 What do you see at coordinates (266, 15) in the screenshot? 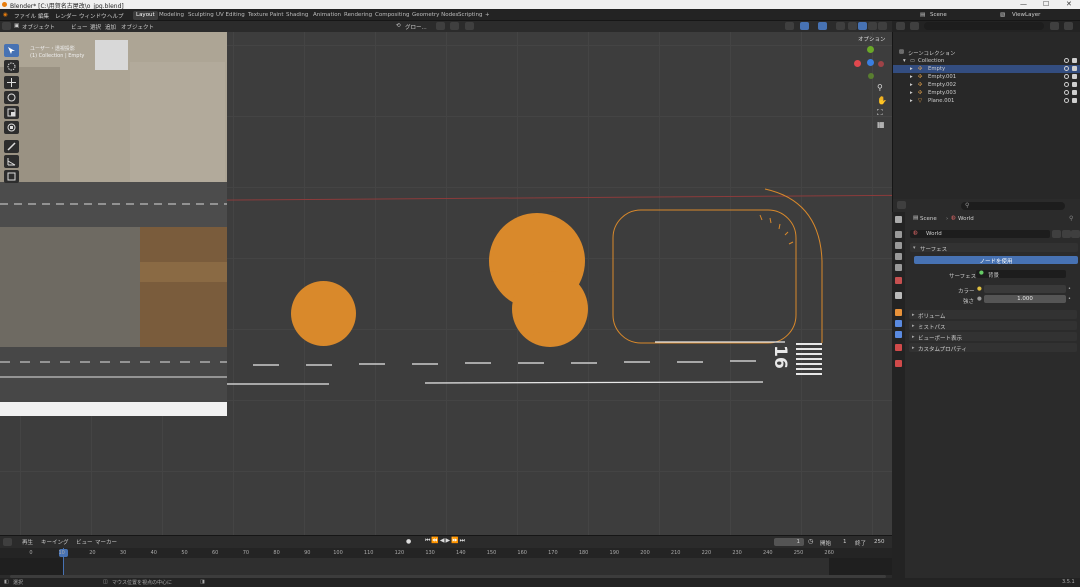
I see `workspace-tab-texture-paint: Texture Paint` at bounding box center [266, 15].